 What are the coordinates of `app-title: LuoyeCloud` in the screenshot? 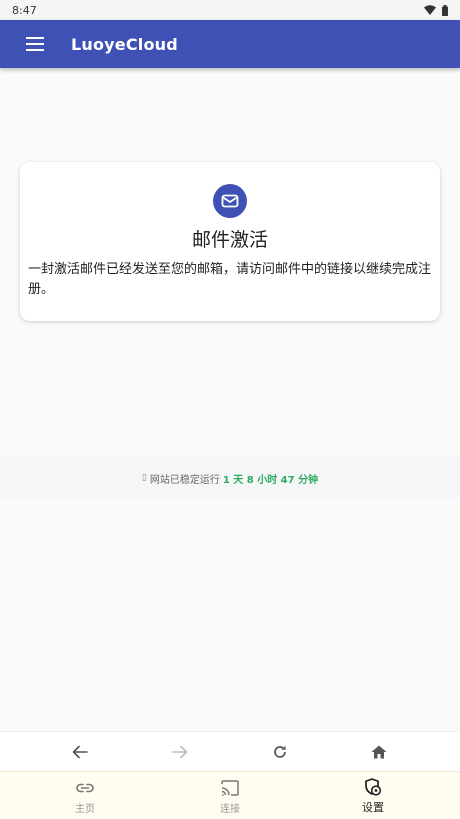 It's located at (124, 44).